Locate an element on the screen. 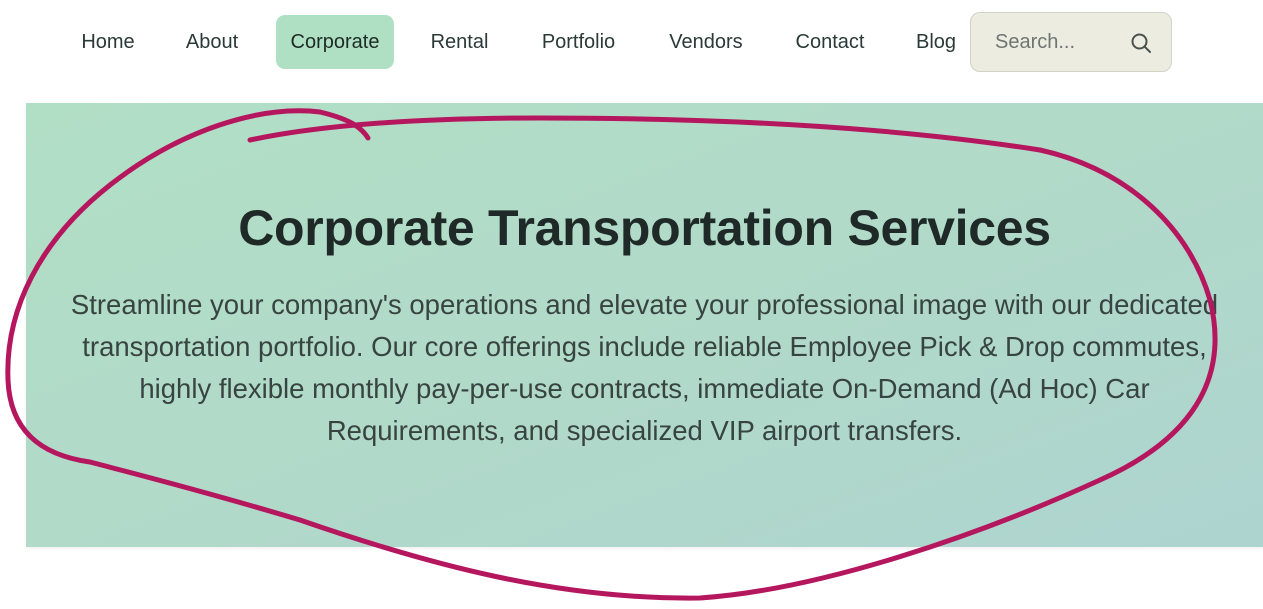 This screenshot has height=609, width=1263. nav-item-blog: Blog is located at coordinates (936, 42).